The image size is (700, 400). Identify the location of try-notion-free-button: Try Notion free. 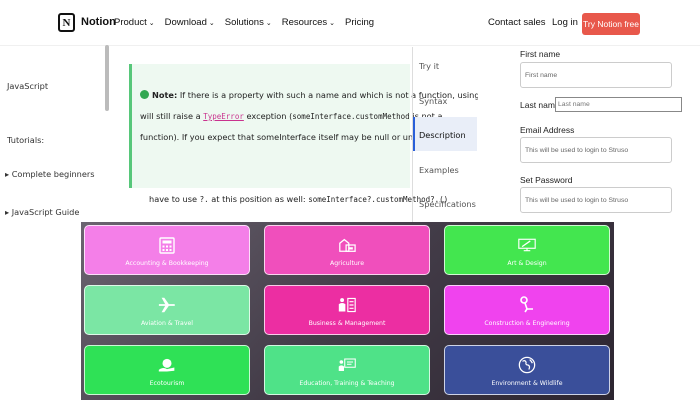
(611, 24).